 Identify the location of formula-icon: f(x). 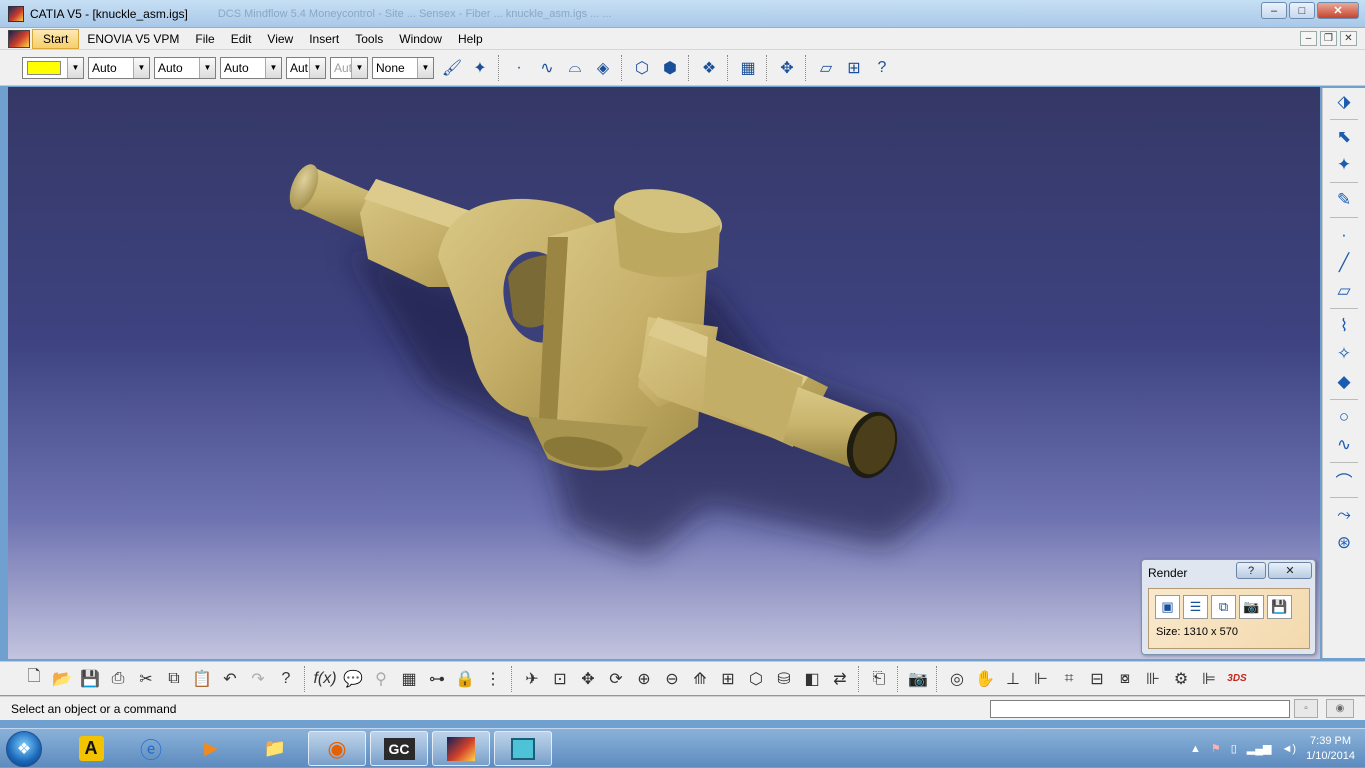
(325, 679).